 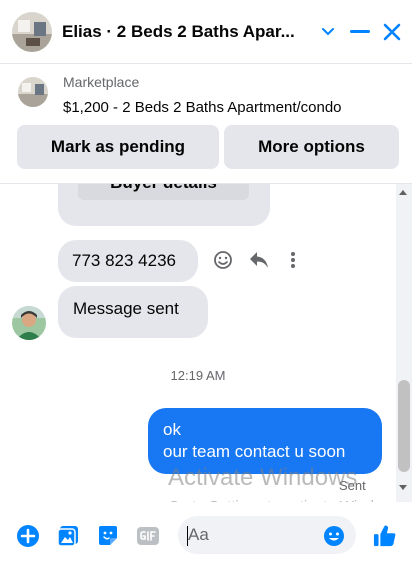 I want to click on outgoing-line: ok, so click(x=172, y=429).